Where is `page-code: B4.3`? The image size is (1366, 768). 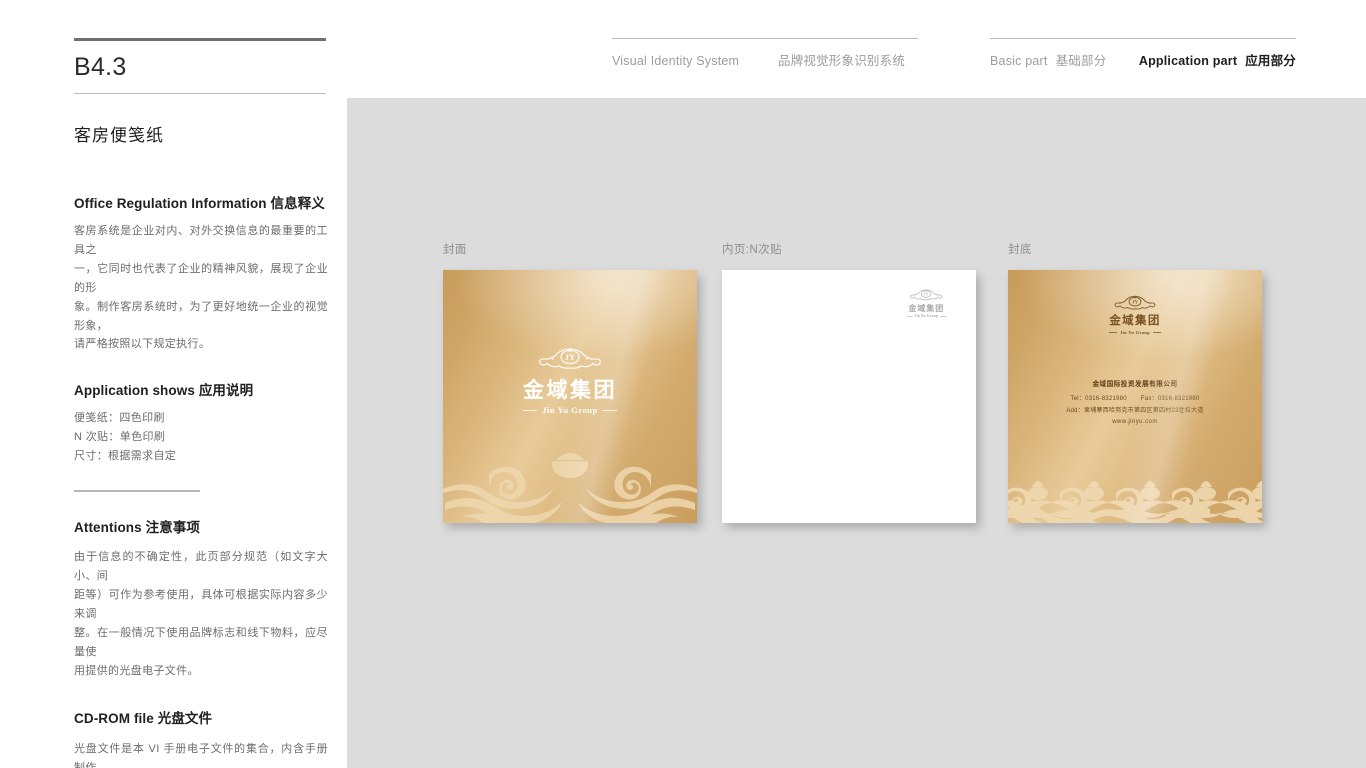
page-code: B4.3 is located at coordinates (100, 67).